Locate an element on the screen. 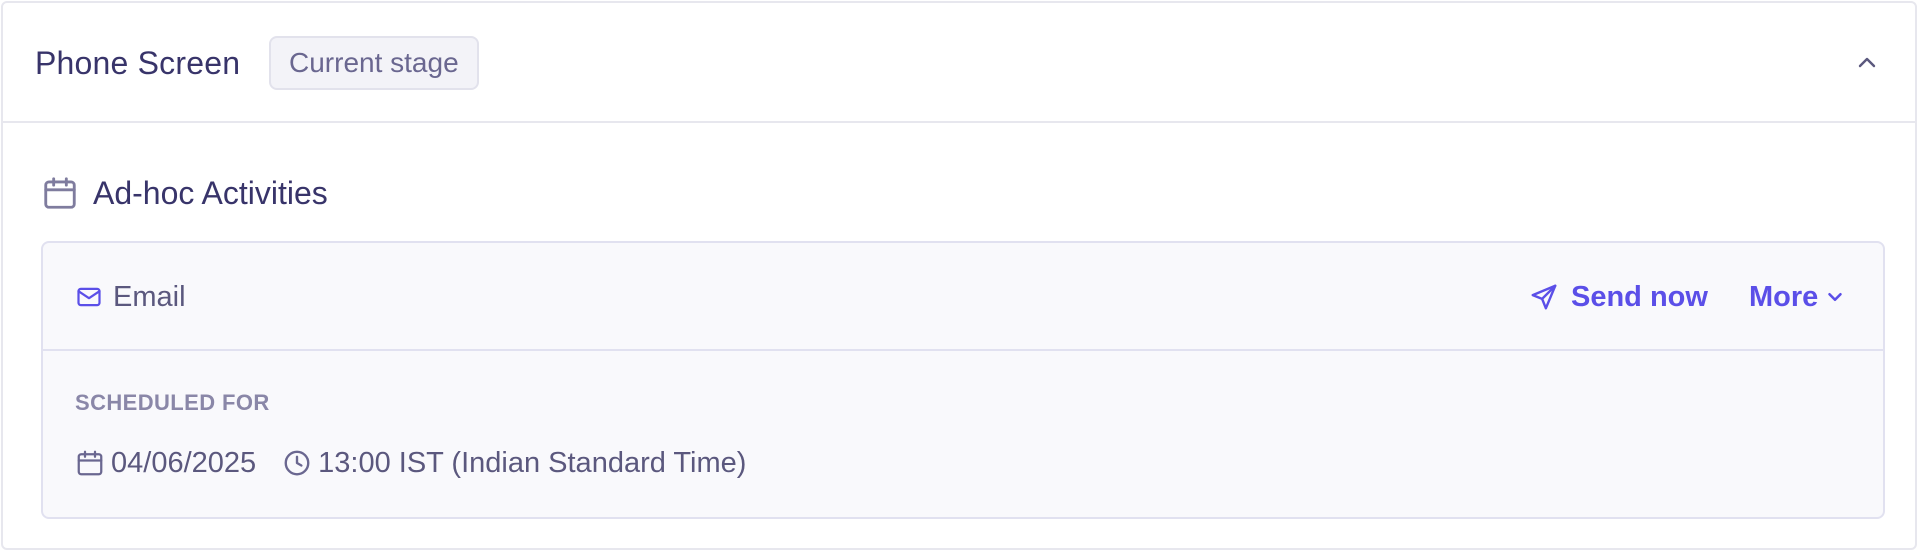  scheduled-time: 13:00 IST (Indian Standard Time) is located at coordinates (532, 463).